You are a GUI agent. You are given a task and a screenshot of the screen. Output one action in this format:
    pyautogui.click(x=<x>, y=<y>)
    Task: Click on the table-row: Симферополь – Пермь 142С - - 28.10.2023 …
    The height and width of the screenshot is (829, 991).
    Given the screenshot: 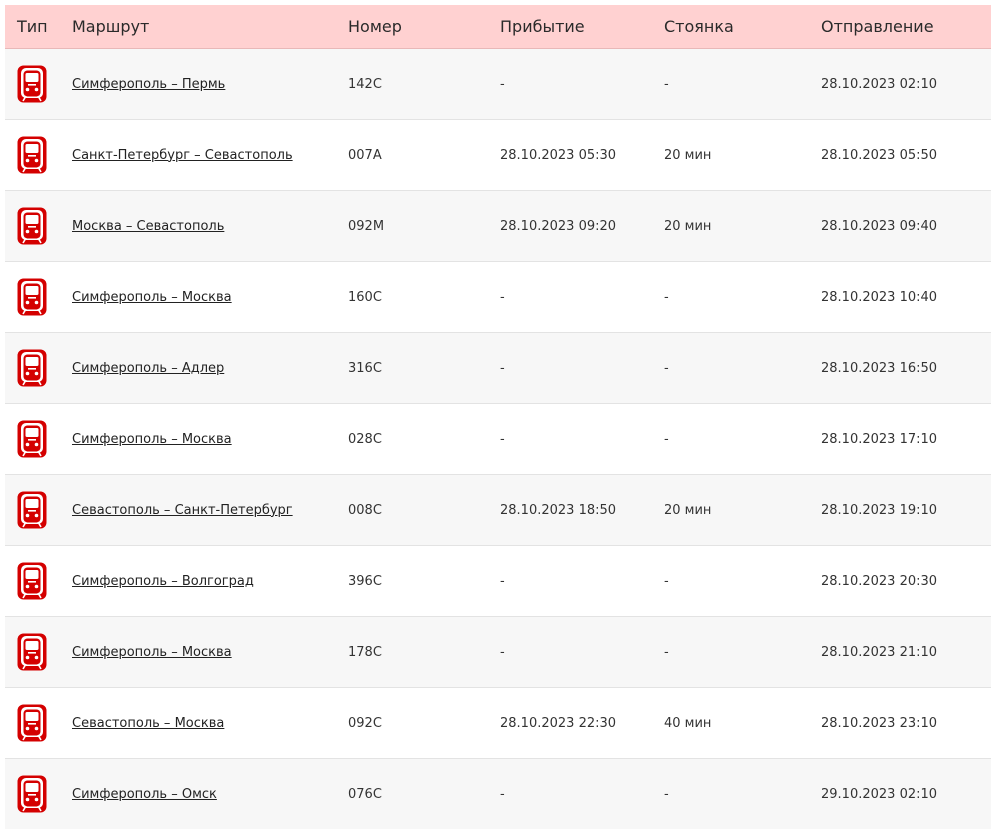 What is the action you would take?
    pyautogui.click(x=498, y=84)
    